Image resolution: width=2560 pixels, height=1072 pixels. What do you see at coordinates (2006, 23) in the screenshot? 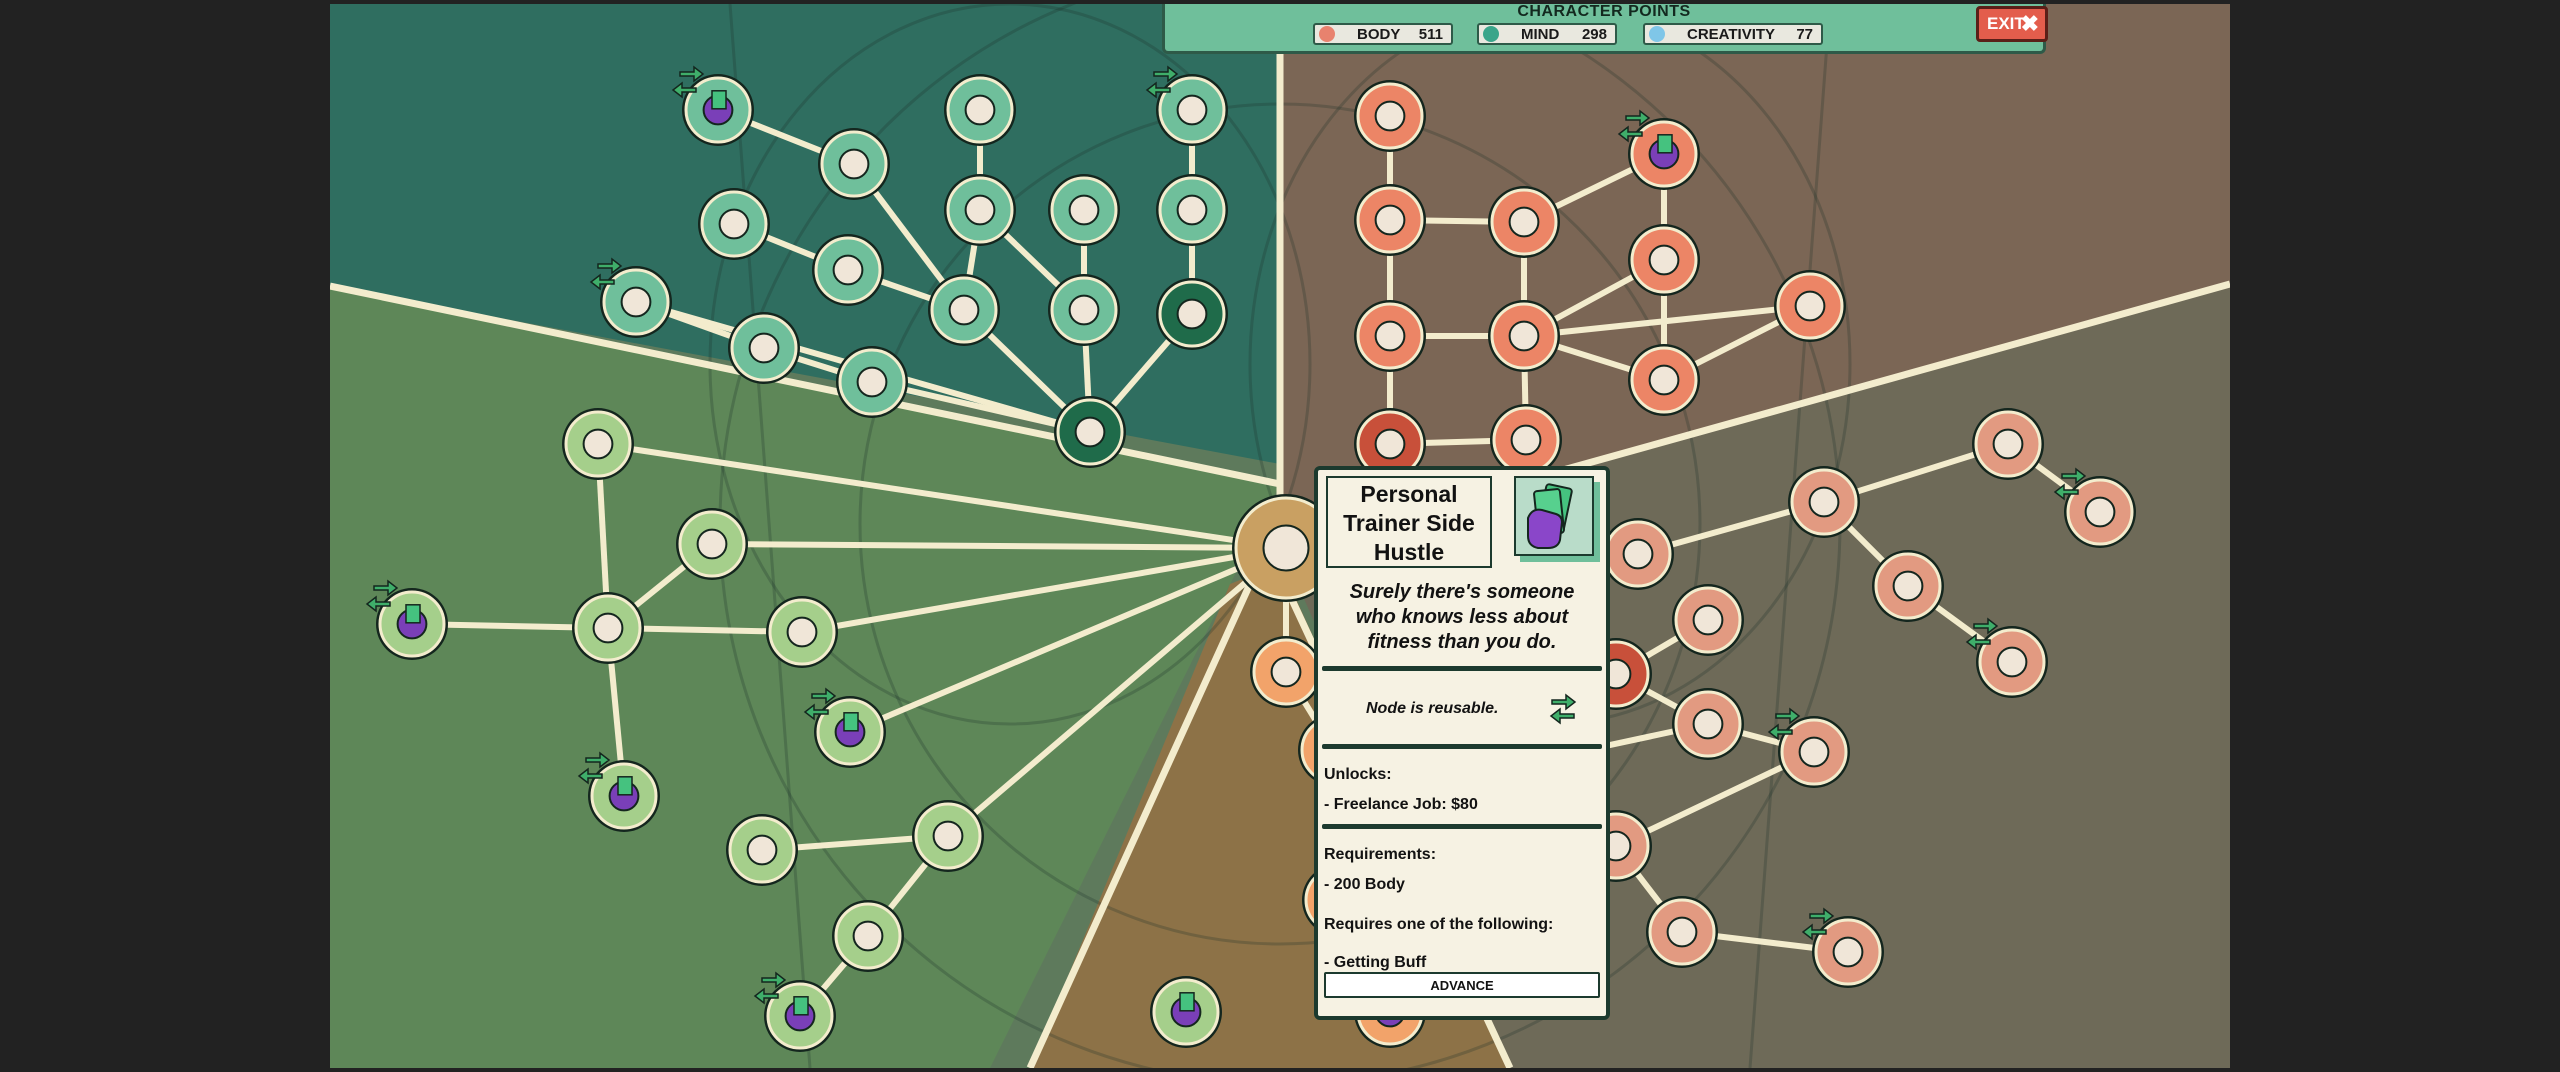
I see `exit-label: EXIT` at bounding box center [2006, 23].